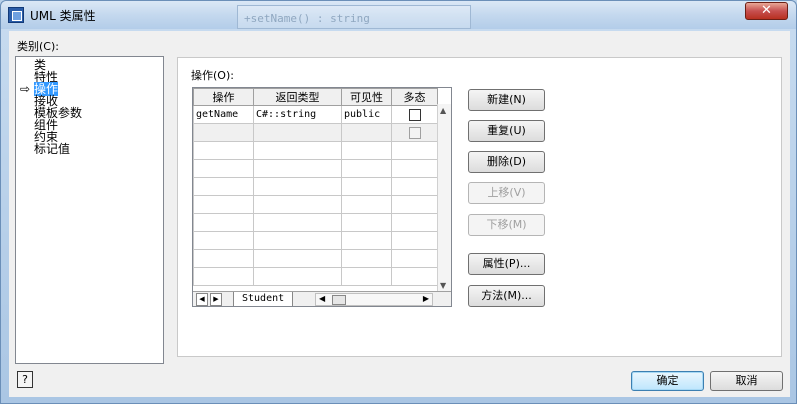 This screenshot has width=797, height=404. What do you see at coordinates (63, 16) in the screenshot?
I see `window-title: UML 类属性` at bounding box center [63, 16].